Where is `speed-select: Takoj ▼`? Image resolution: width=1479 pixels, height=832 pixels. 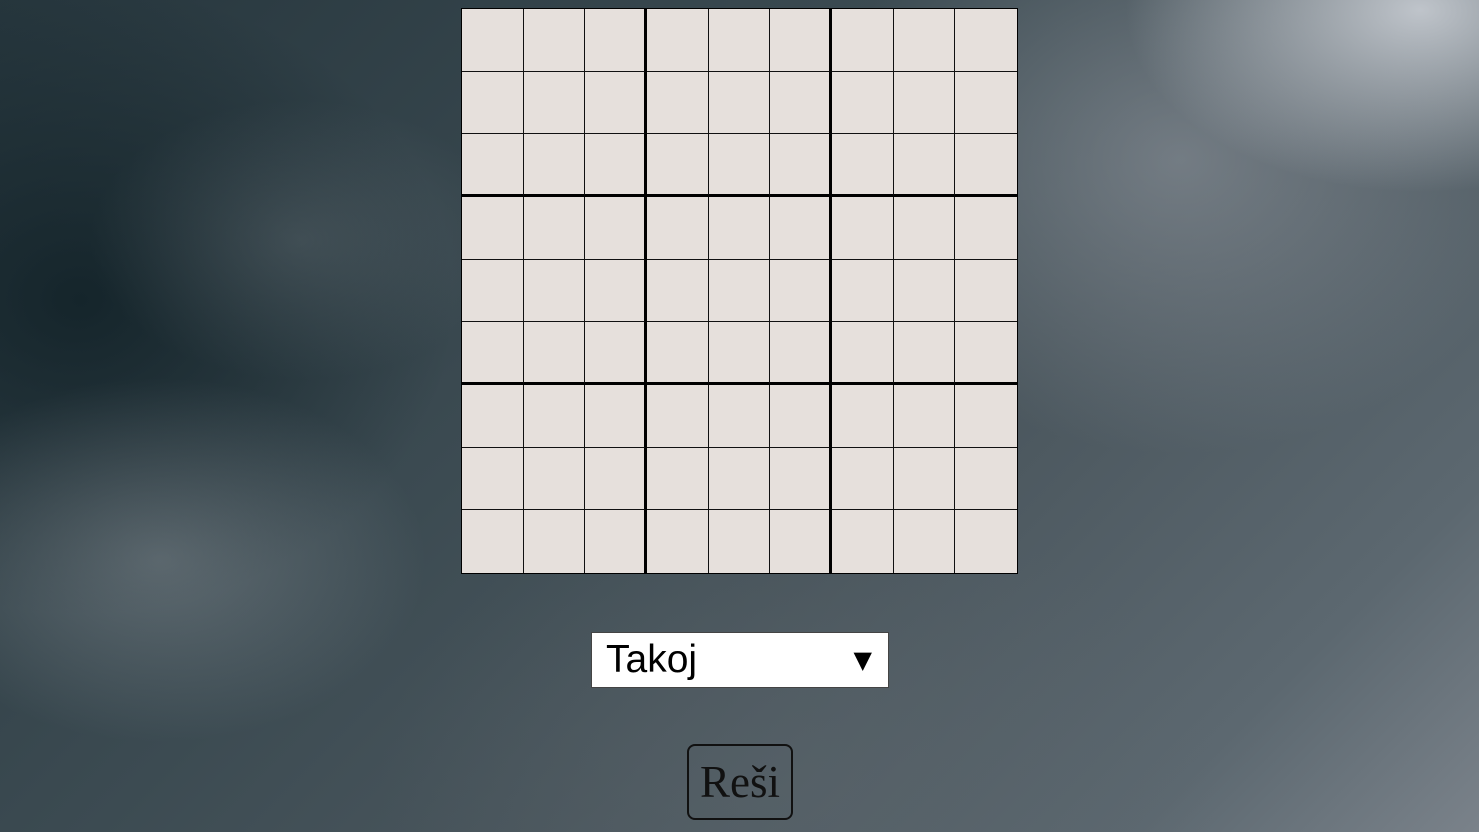 speed-select: Takoj ▼ is located at coordinates (740, 660).